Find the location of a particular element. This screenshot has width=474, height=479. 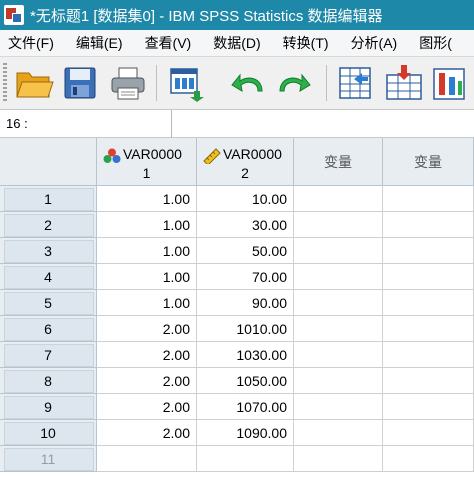

nominal-icon is located at coordinates (112, 155).